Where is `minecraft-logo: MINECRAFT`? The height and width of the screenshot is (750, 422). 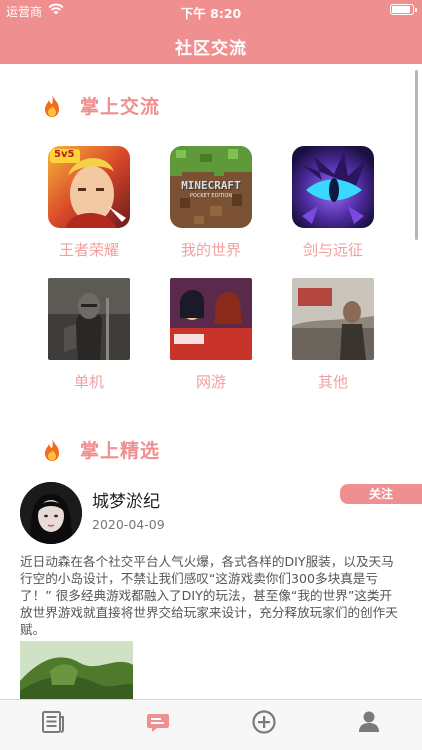
minecraft-logo: MINECRAFT is located at coordinates (211, 185).